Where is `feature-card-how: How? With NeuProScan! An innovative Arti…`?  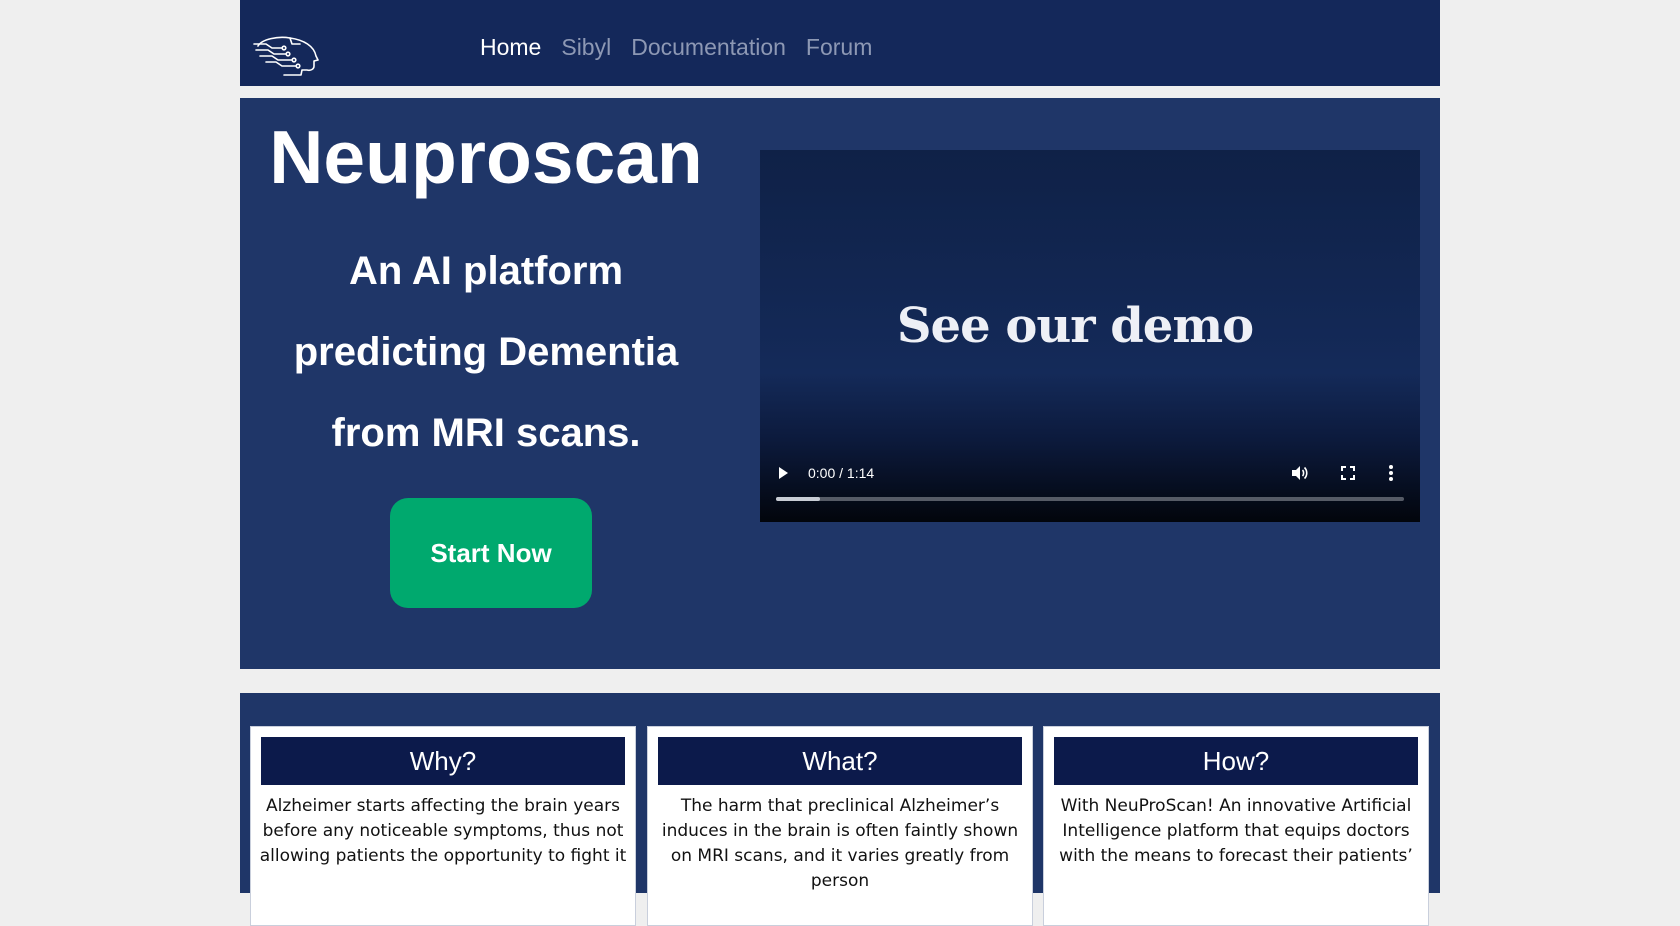
feature-card-how: How? With NeuProScan! An innovative Arti… is located at coordinates (1236, 826).